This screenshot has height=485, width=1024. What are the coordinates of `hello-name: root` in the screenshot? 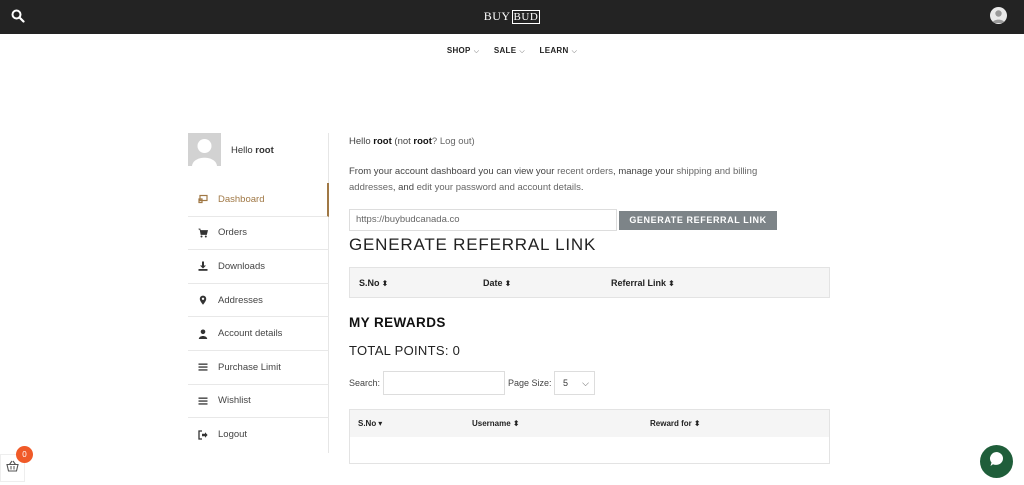 It's located at (382, 141).